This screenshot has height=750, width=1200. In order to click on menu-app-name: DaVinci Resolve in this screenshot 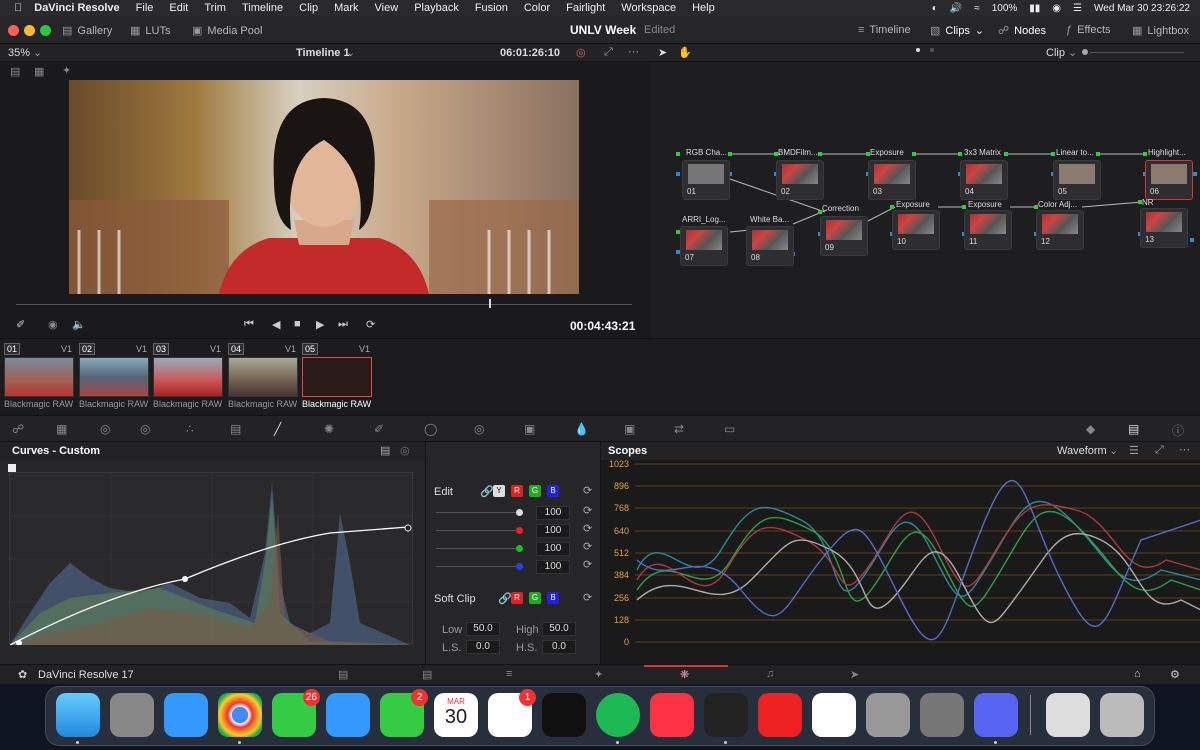, I will do `click(76, 8)`.